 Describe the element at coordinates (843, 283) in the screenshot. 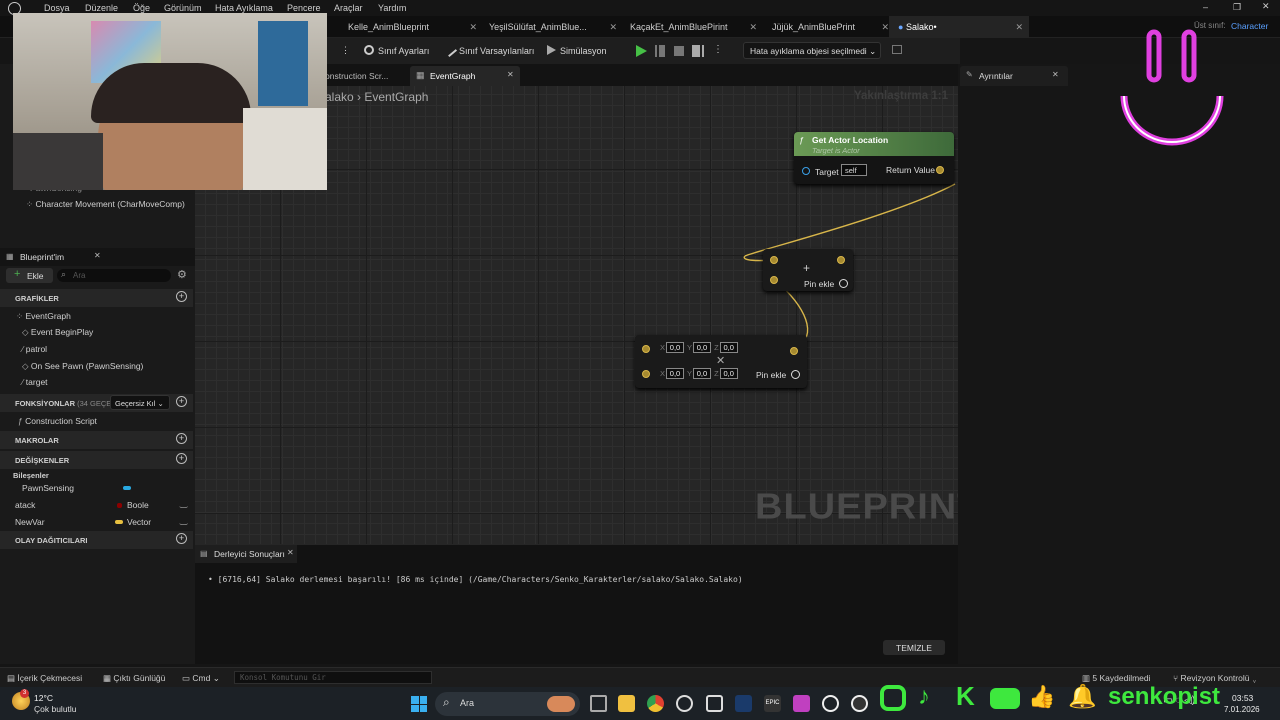

I see `add-pin-icon` at that location.